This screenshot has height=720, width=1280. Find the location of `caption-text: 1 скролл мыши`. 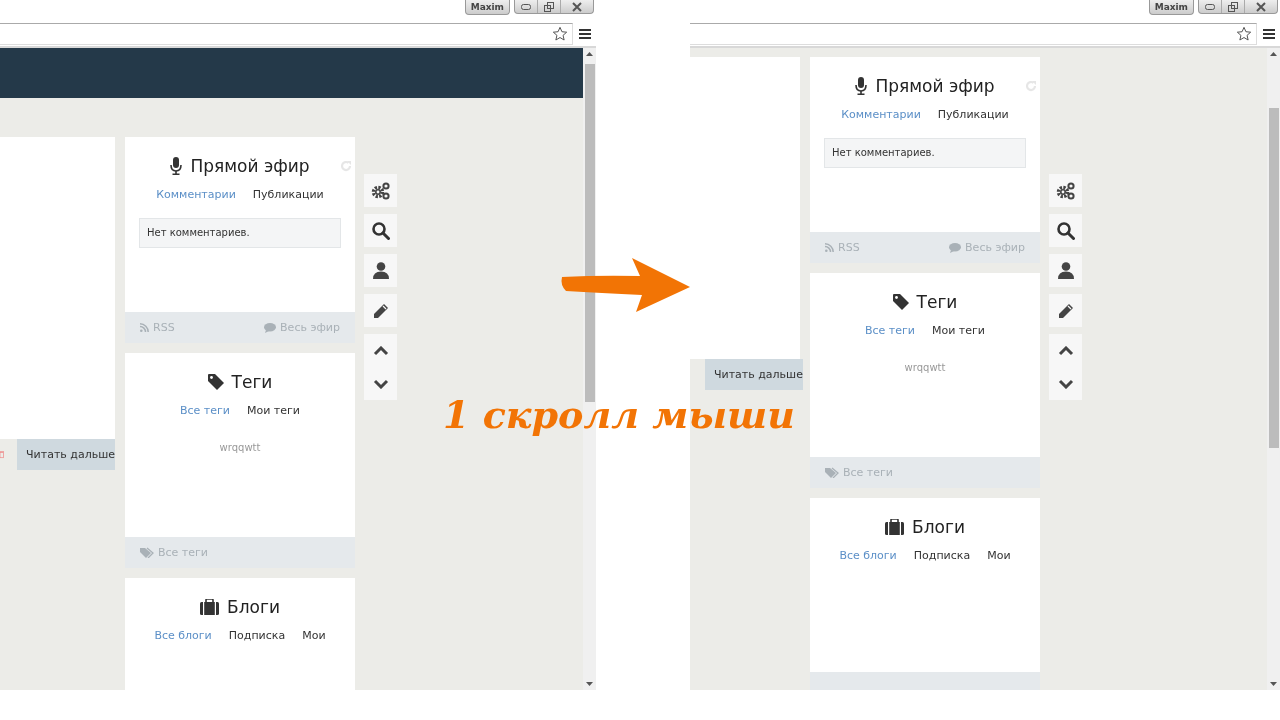

caption-text: 1 скролл мыши is located at coordinates (619, 414).